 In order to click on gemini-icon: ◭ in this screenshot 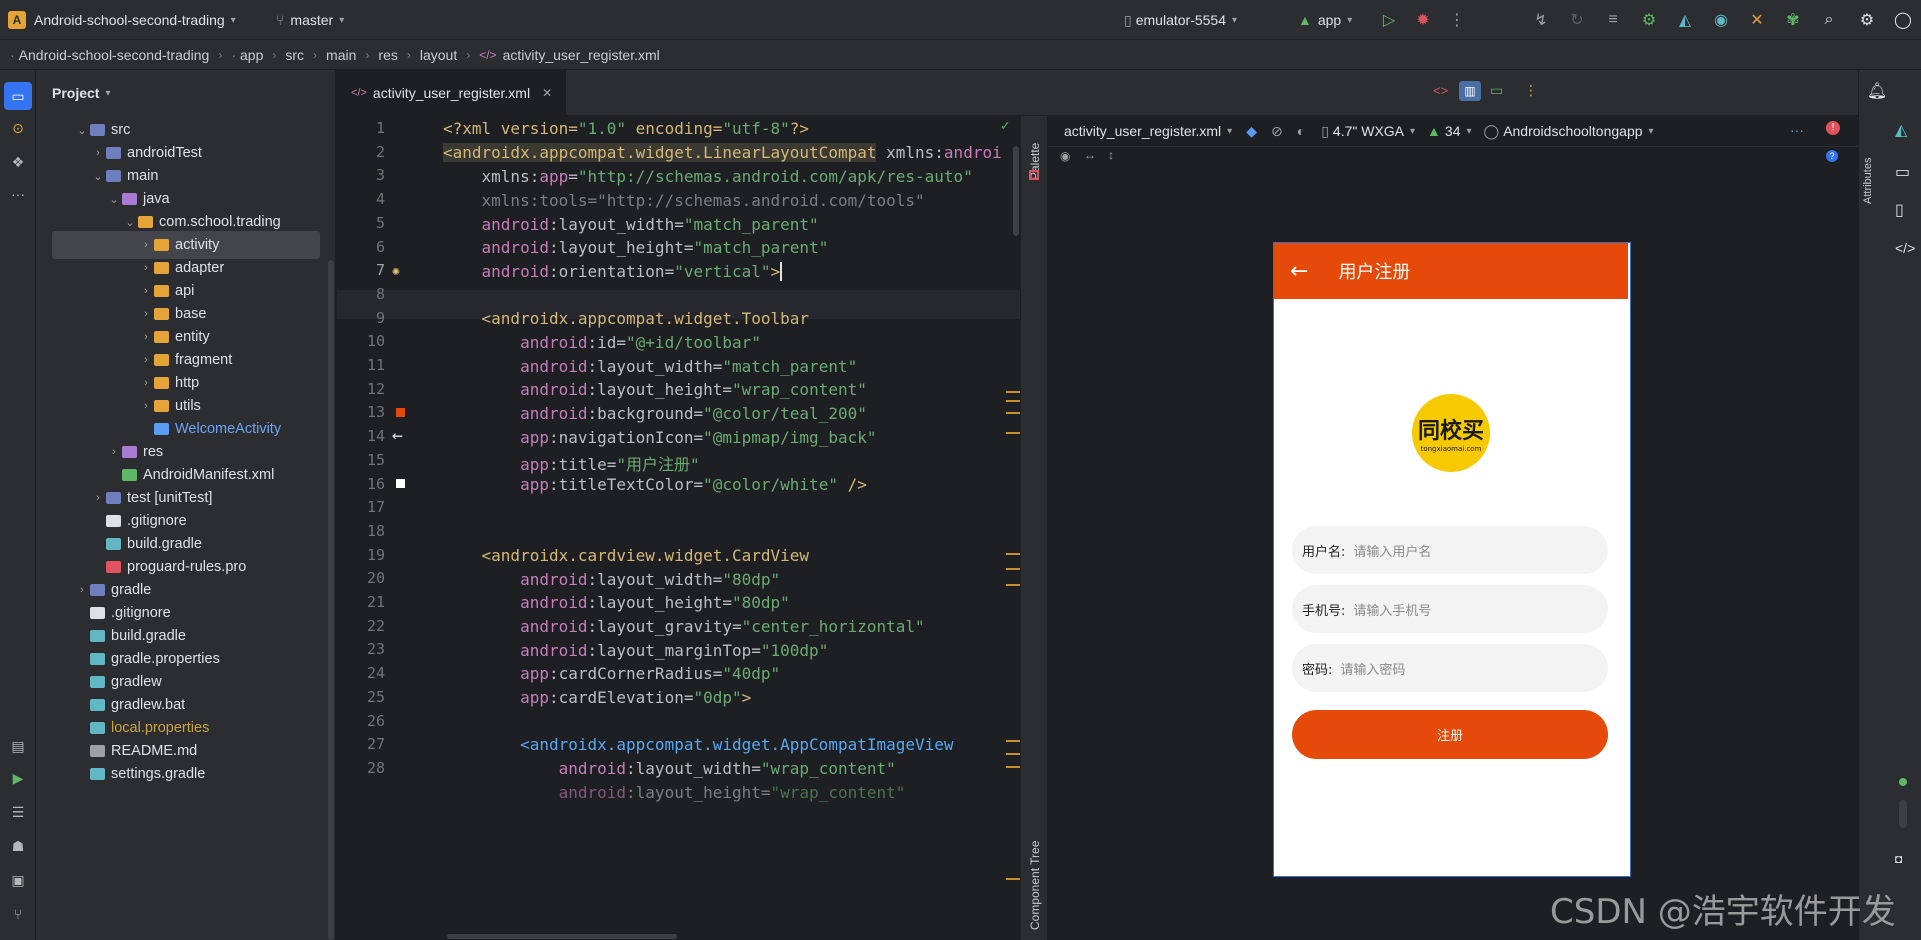, I will do `click(1901, 130)`.